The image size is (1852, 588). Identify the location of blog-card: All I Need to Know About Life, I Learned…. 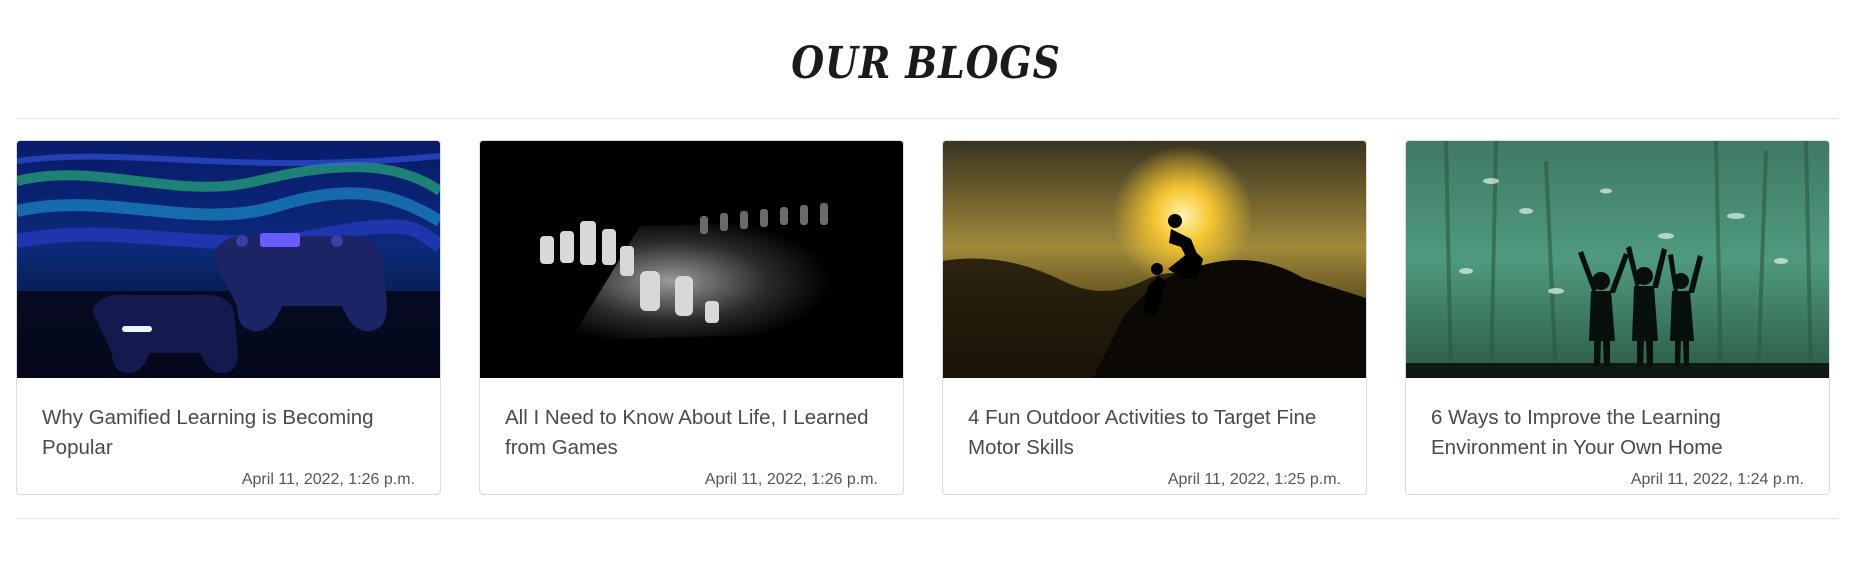
(691, 317).